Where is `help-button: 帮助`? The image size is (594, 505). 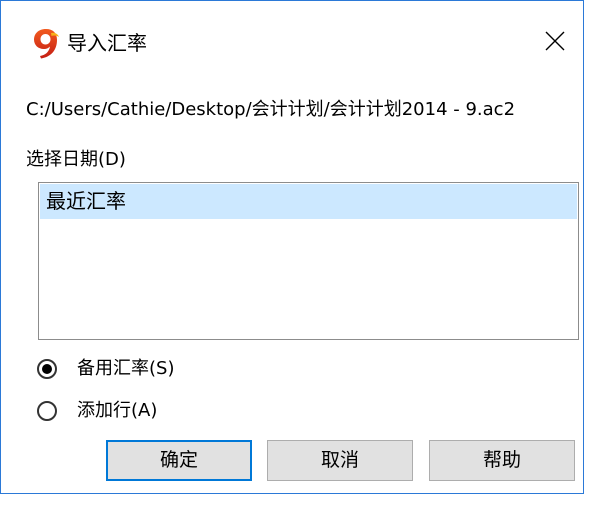
help-button: 帮助 is located at coordinates (502, 460).